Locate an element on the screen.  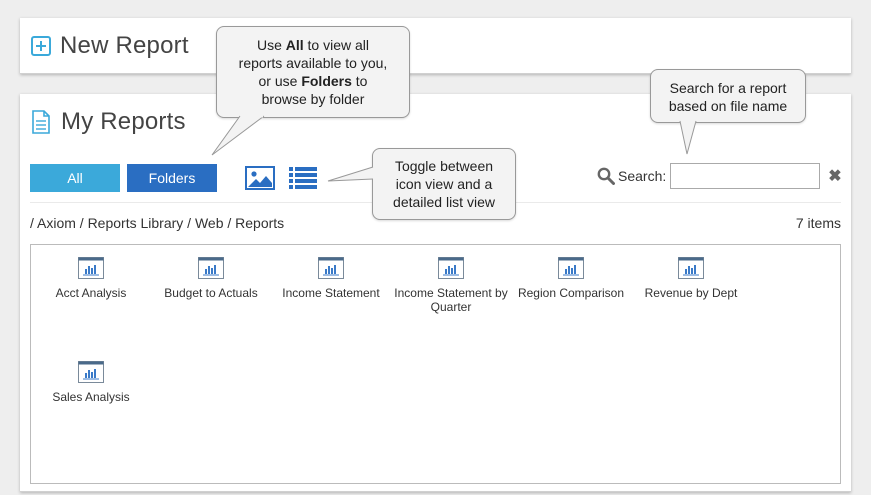
report-name: Region Comparison is located at coordinates (571, 293).